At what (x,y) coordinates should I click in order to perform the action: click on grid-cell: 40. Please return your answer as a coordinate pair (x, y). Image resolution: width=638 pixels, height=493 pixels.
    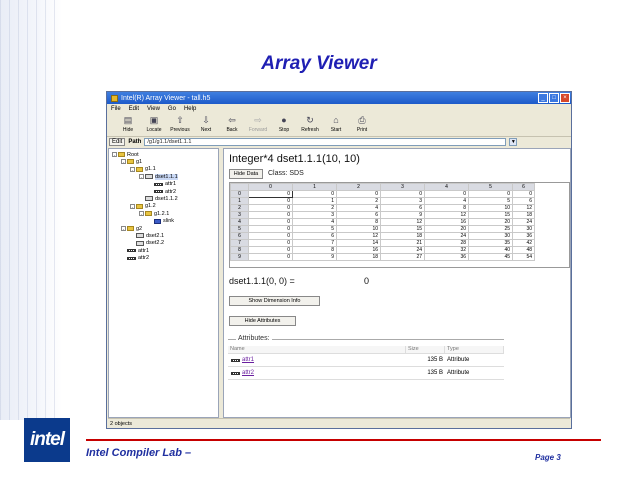
    Looking at the image, I should click on (490, 250).